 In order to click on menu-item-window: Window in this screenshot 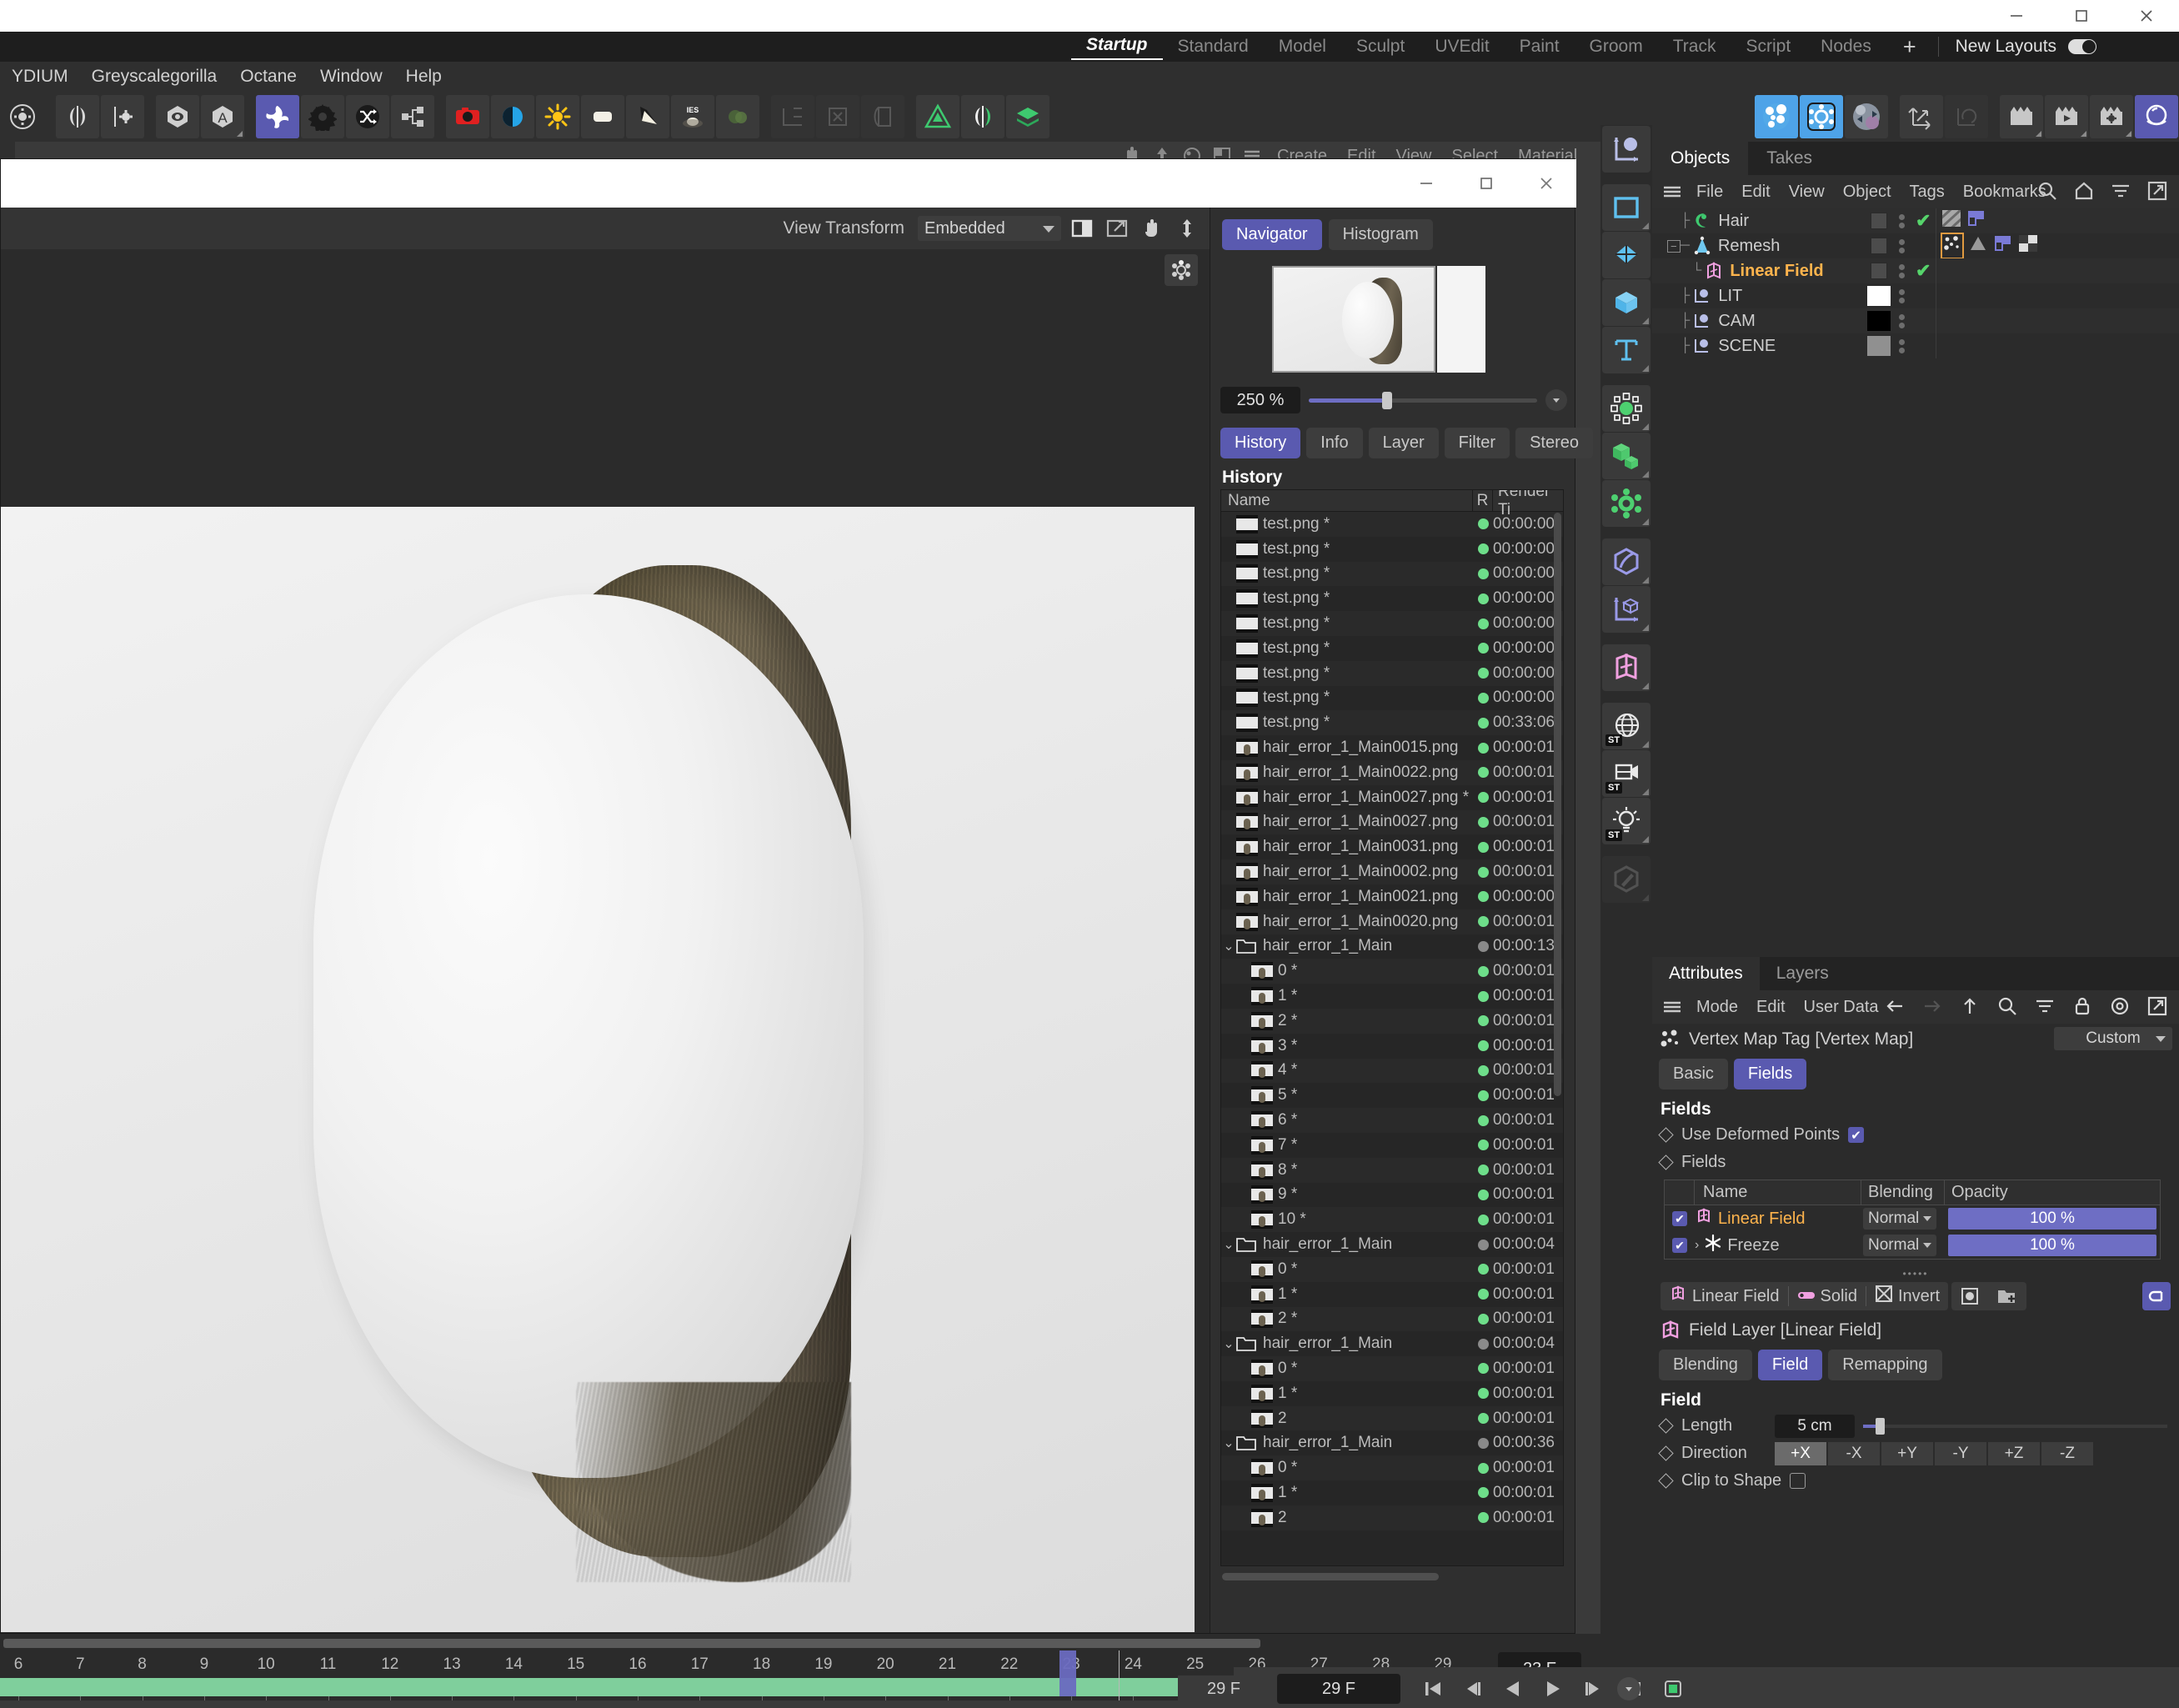, I will do `click(351, 77)`.